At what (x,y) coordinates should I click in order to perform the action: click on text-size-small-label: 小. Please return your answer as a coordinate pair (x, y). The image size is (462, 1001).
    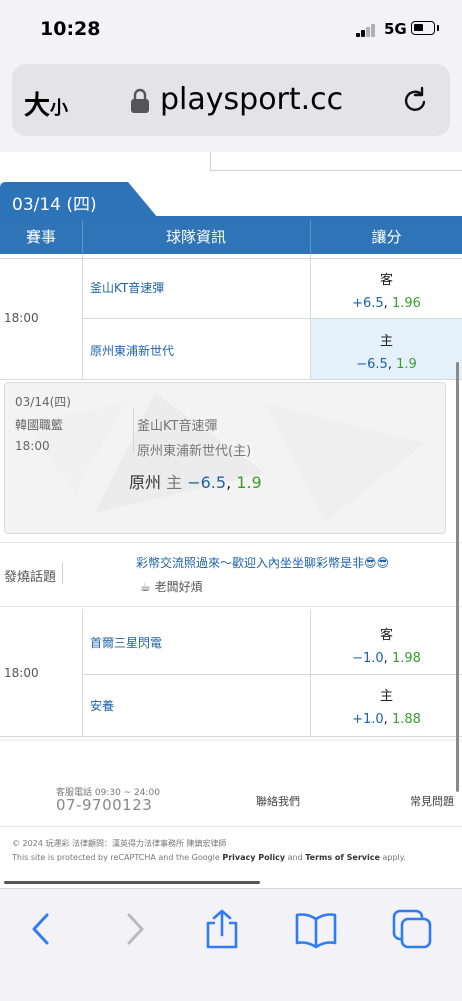
    Looking at the image, I should click on (59, 108).